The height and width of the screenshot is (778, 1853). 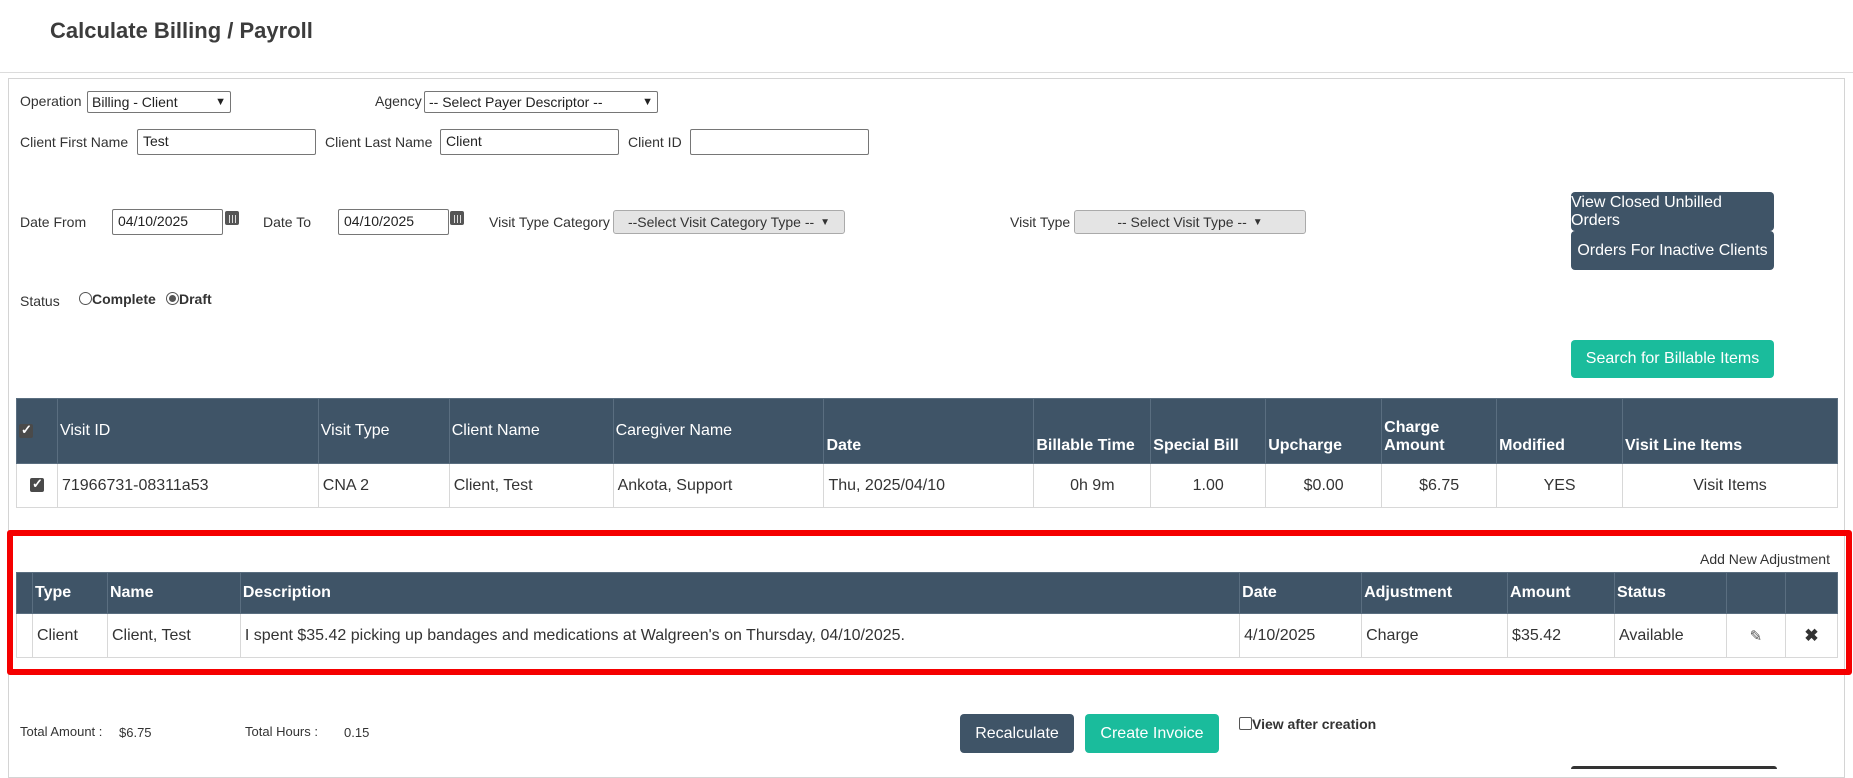 What do you see at coordinates (1245, 723) in the screenshot?
I see `view-after-creation-checkbox` at bounding box center [1245, 723].